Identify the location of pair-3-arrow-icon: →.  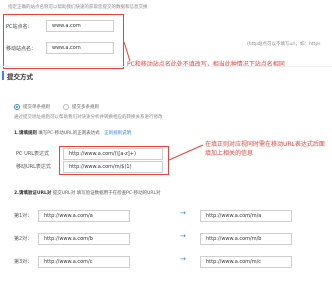
(183, 259).